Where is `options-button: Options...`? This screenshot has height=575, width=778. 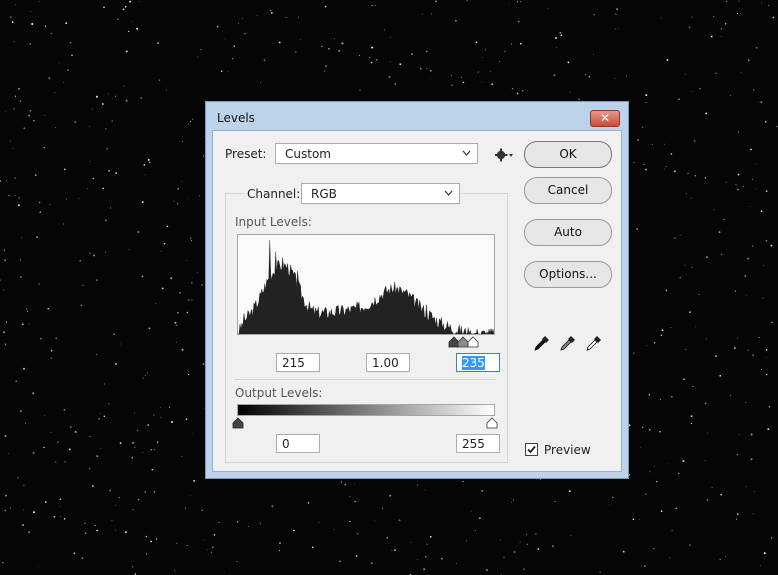
options-button: Options... is located at coordinates (568, 274).